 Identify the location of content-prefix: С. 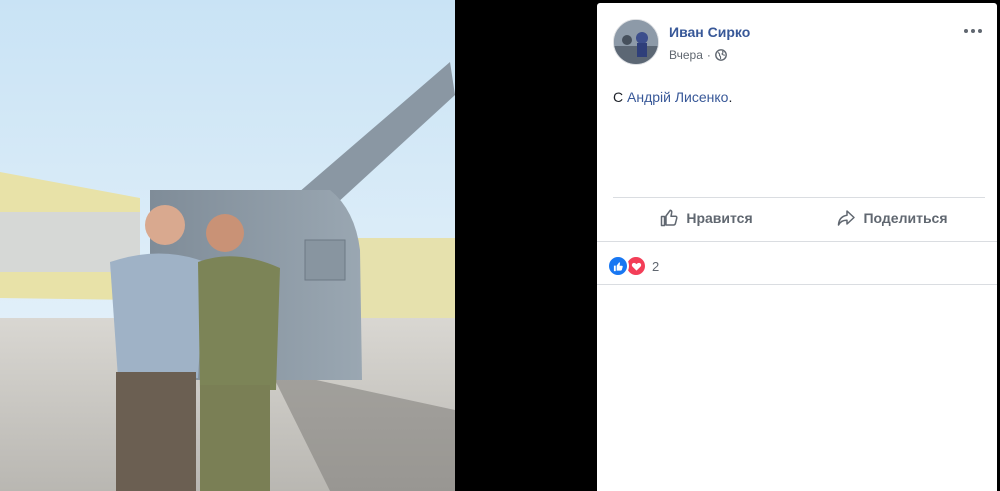
(618, 97).